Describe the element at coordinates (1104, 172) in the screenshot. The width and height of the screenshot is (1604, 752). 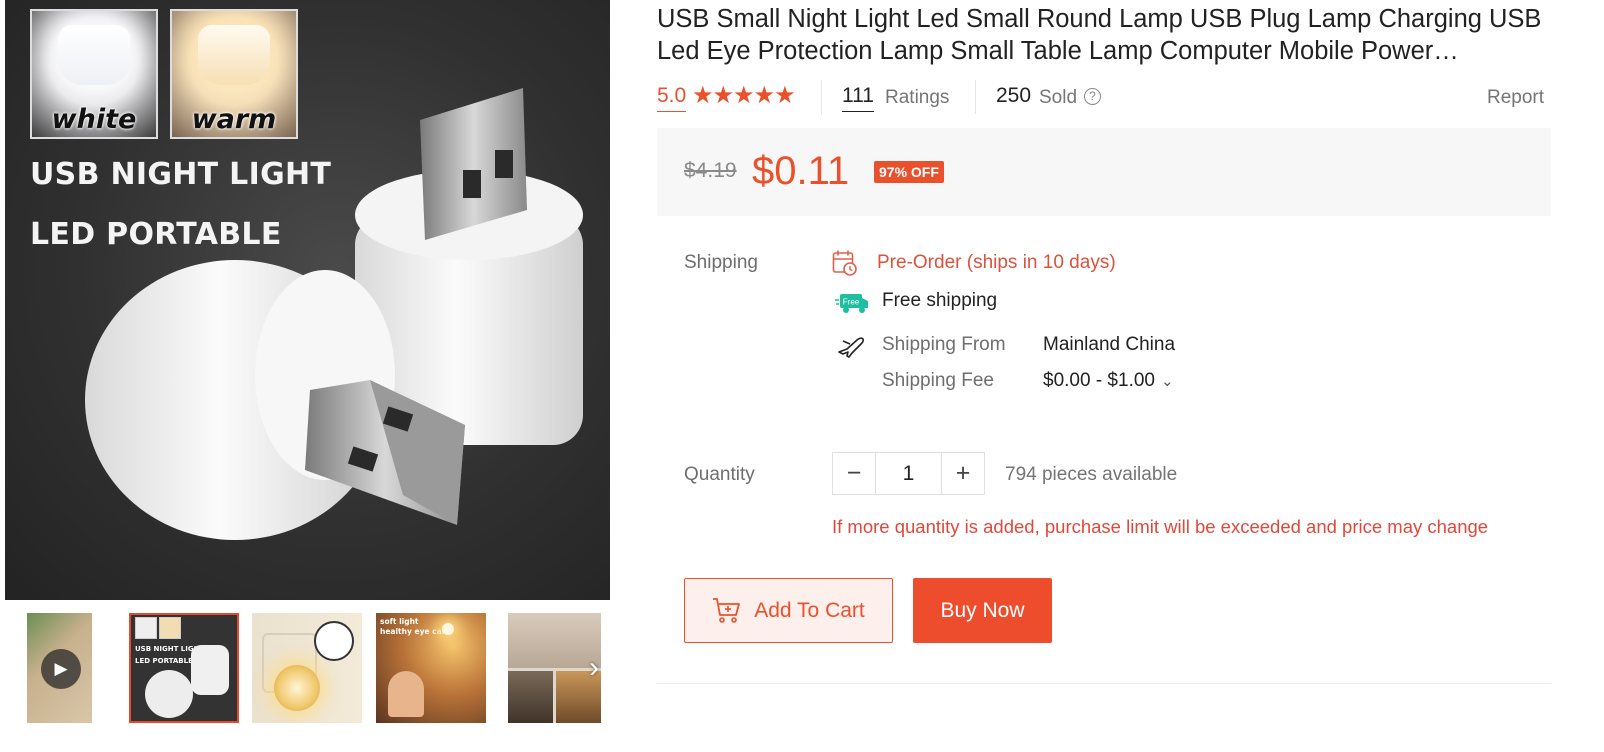
I see `price-section: $4.19 $0.11 97% OFF` at that location.